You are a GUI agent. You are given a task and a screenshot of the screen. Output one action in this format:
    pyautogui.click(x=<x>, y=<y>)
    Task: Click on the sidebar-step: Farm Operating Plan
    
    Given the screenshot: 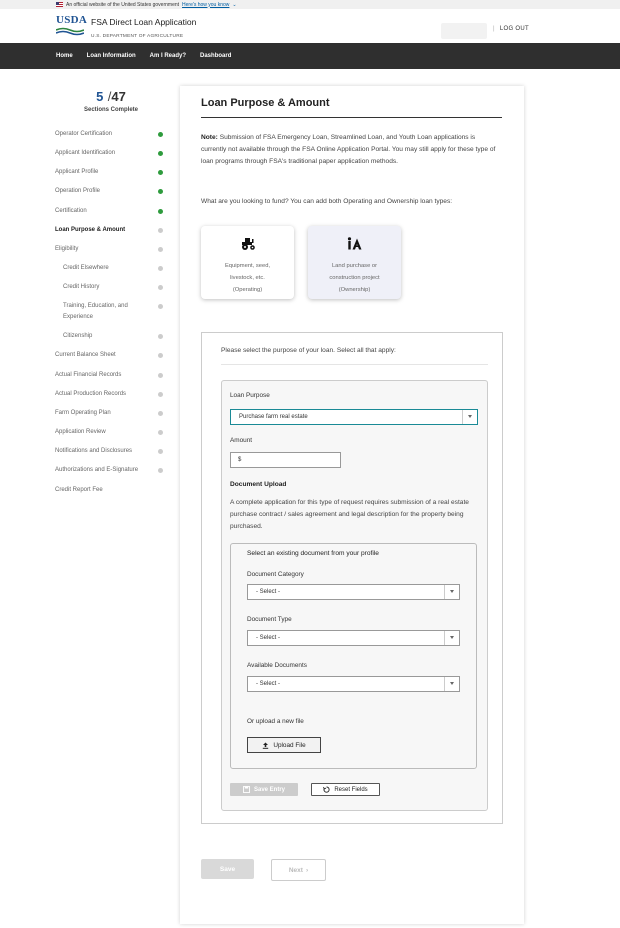 What is the action you would take?
    pyautogui.click(x=110, y=413)
    